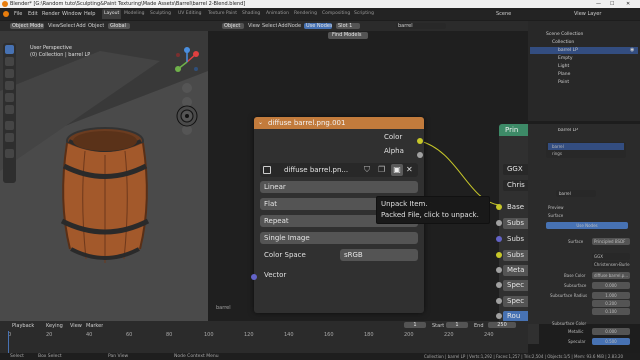 The width and height of the screenshot is (640, 360). What do you see at coordinates (383, 170) in the screenshot?
I see `duplicate-icon: ❐` at bounding box center [383, 170].